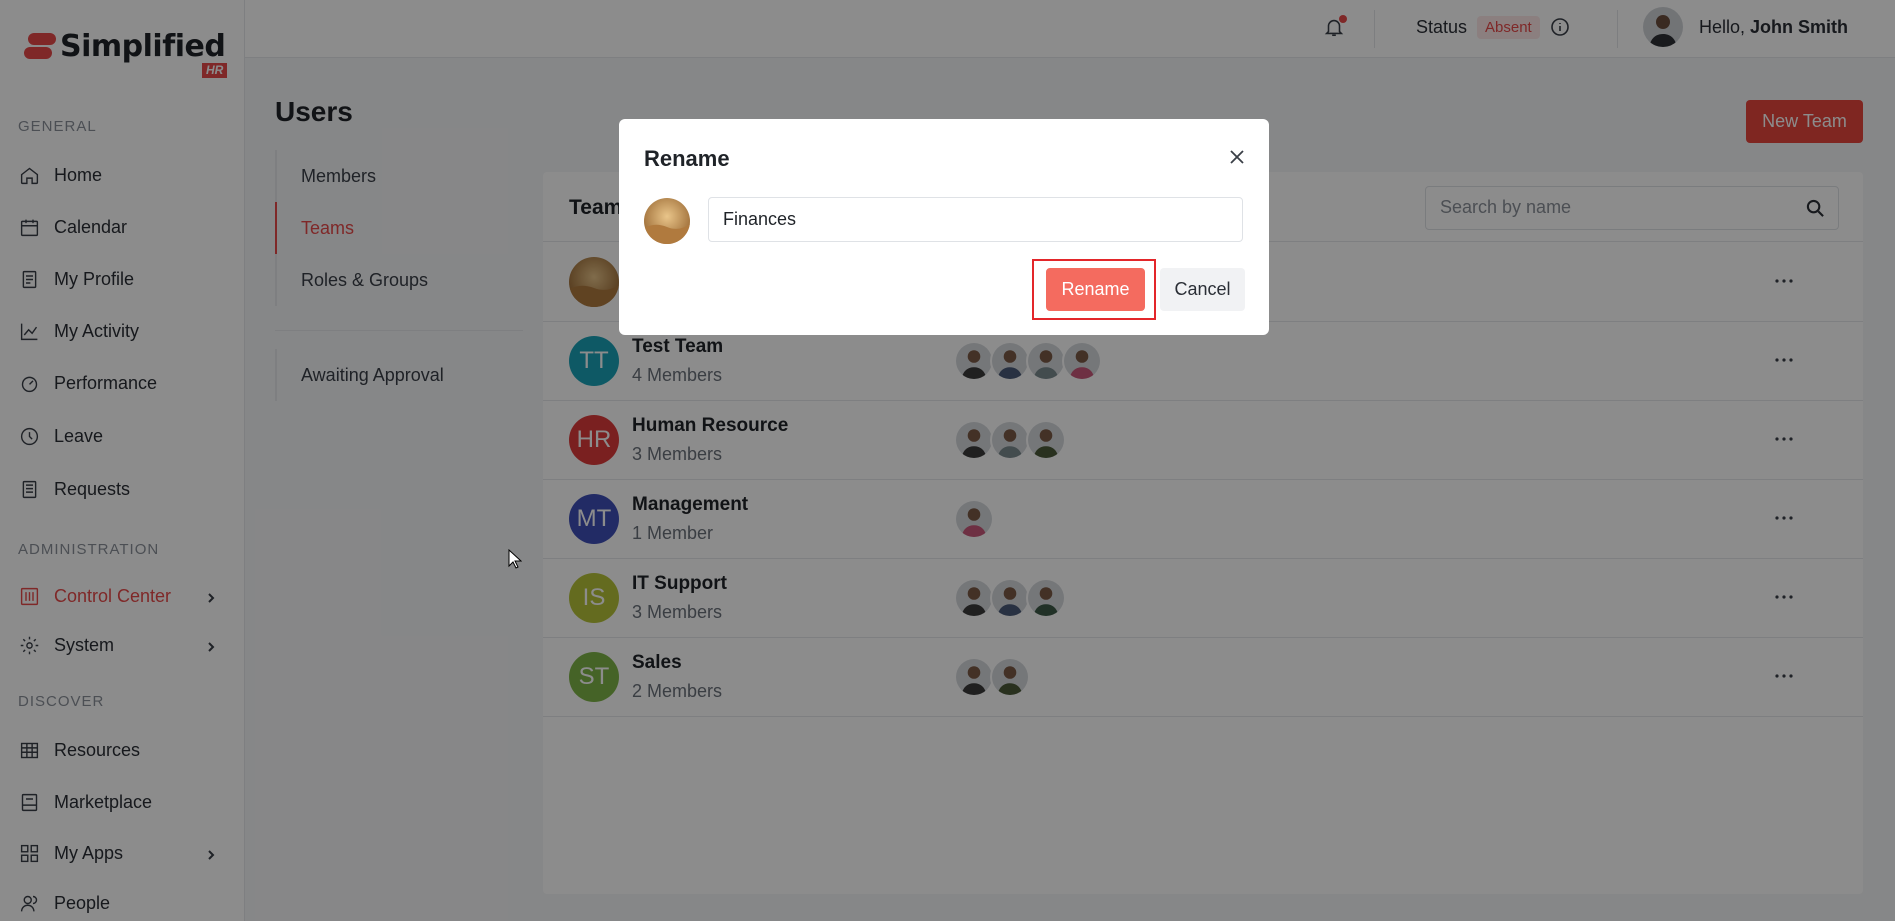  What do you see at coordinates (1202, 289) in the screenshot?
I see `cancel-button: Cancel` at bounding box center [1202, 289].